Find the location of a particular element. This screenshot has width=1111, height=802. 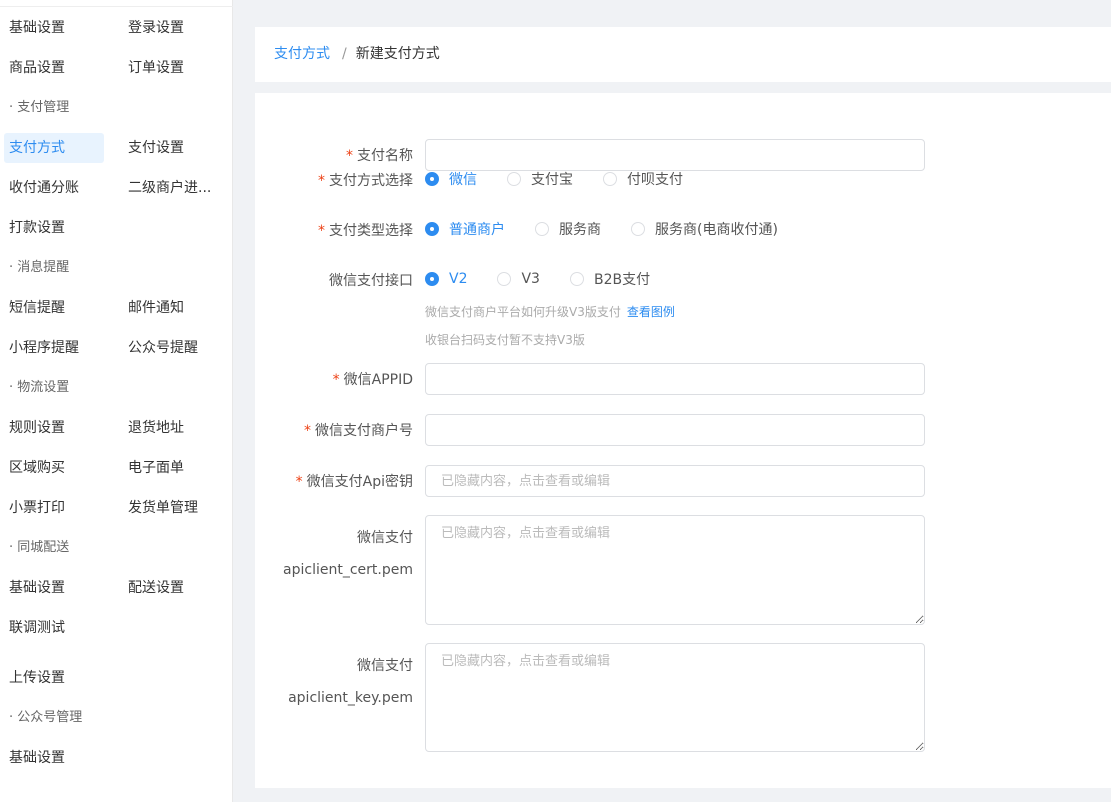

sidebar-item: 公众号提醒 is located at coordinates (163, 348).